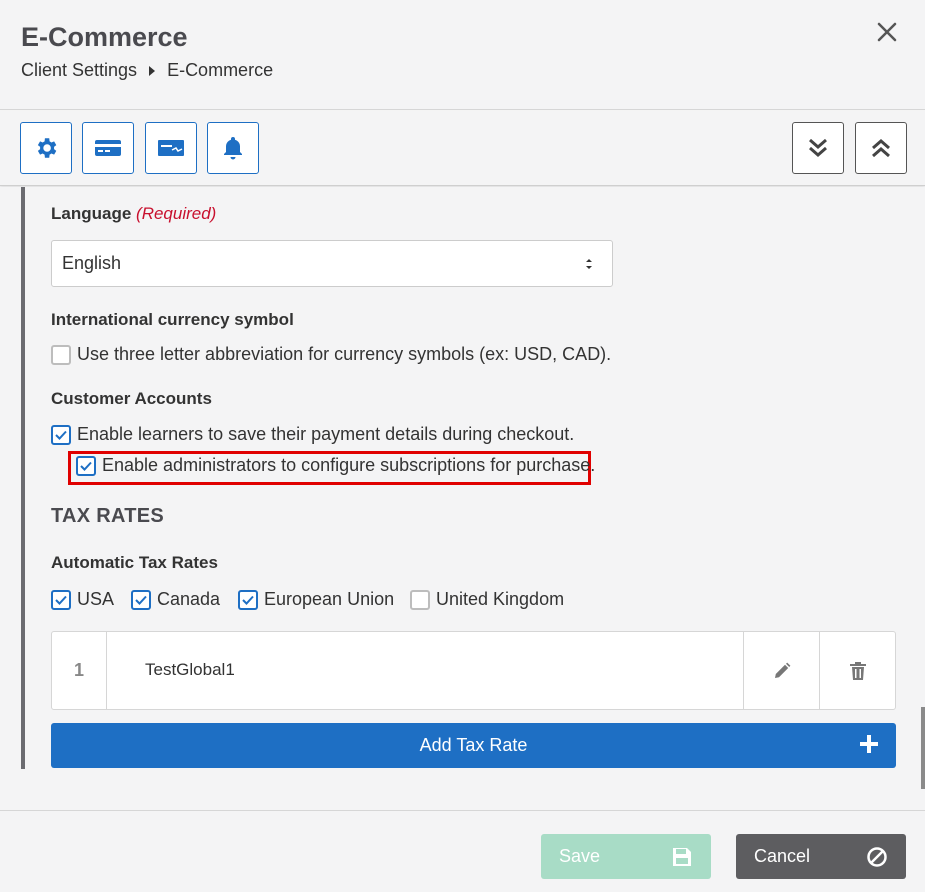 This screenshot has height=892, width=925. What do you see at coordinates (473, 670) in the screenshot?
I see `tax-rate-table: 1 TestGlobal1` at bounding box center [473, 670].